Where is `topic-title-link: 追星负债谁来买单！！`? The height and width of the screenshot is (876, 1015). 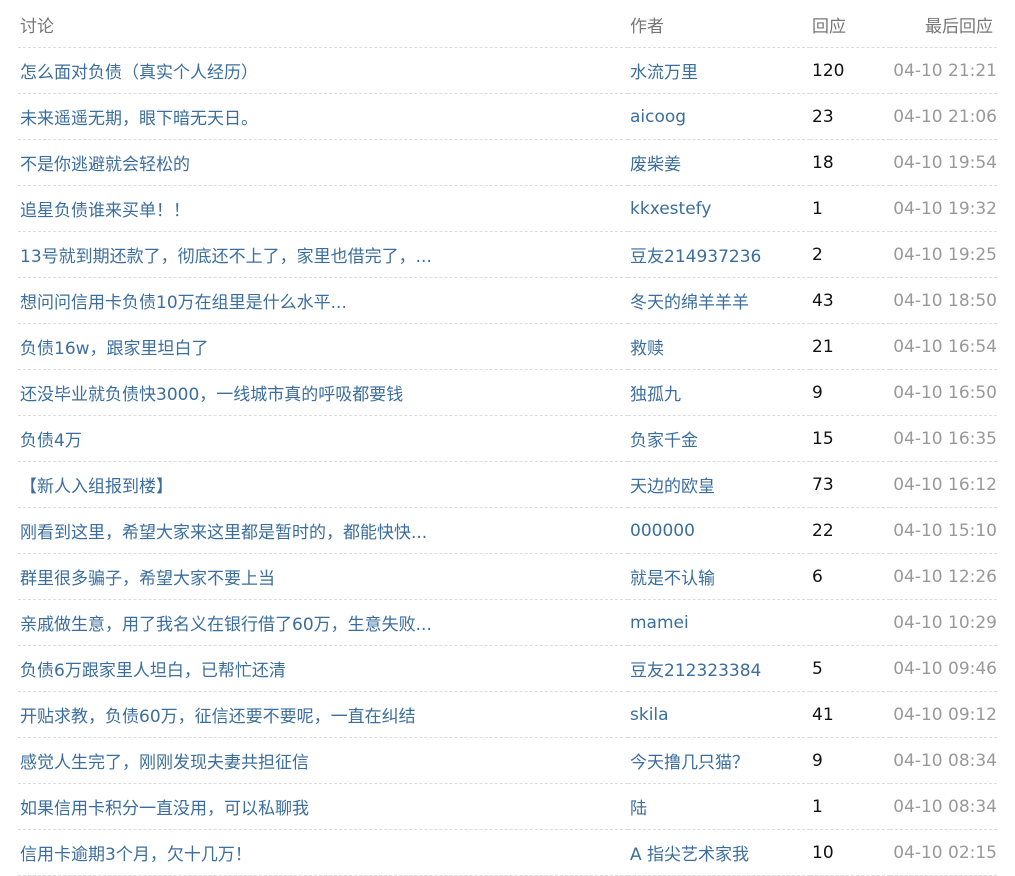
topic-title-link: 追星负债谁来买单！！ is located at coordinates (105, 211).